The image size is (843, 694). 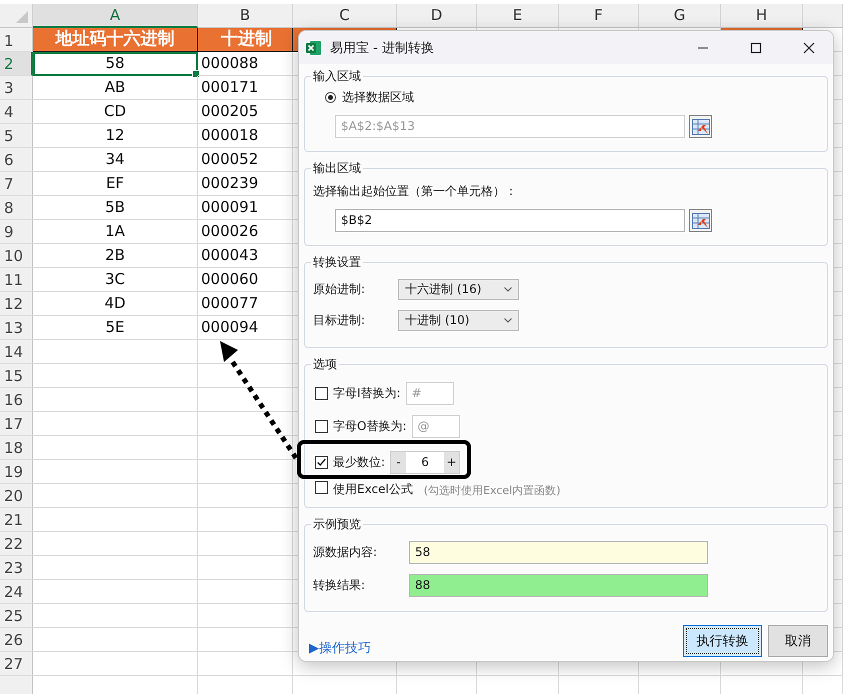 I want to click on row-number: 3, so click(x=16, y=88).